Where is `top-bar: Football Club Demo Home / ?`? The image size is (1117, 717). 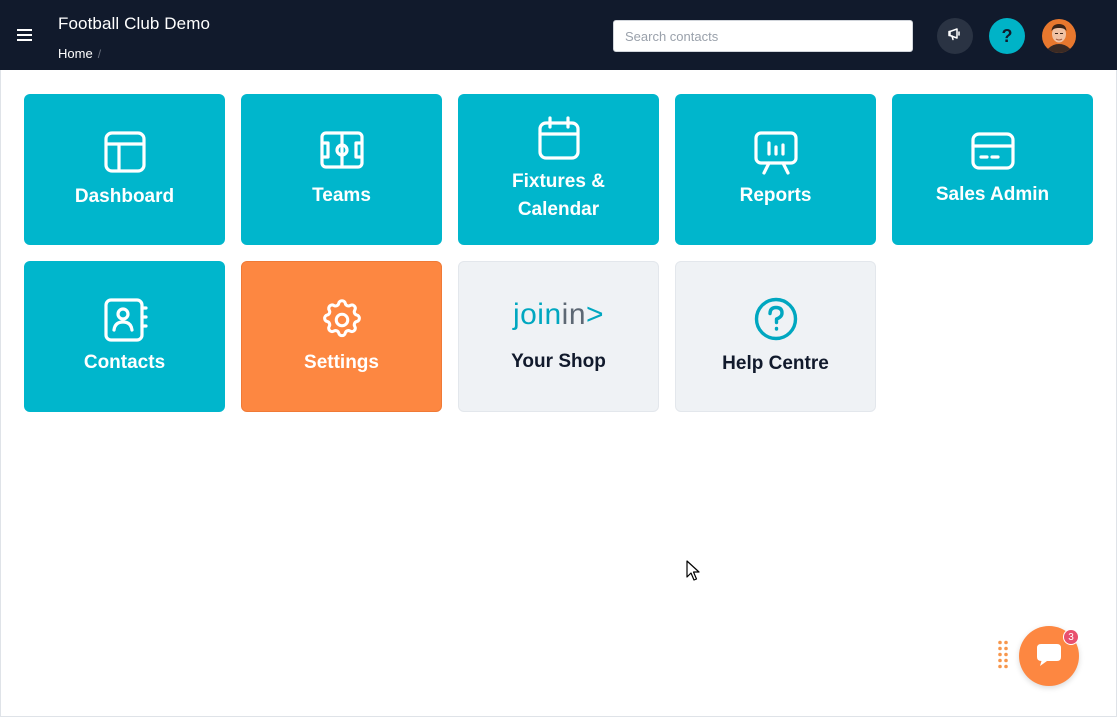
top-bar: Football Club Demo Home / ? is located at coordinates (558, 35).